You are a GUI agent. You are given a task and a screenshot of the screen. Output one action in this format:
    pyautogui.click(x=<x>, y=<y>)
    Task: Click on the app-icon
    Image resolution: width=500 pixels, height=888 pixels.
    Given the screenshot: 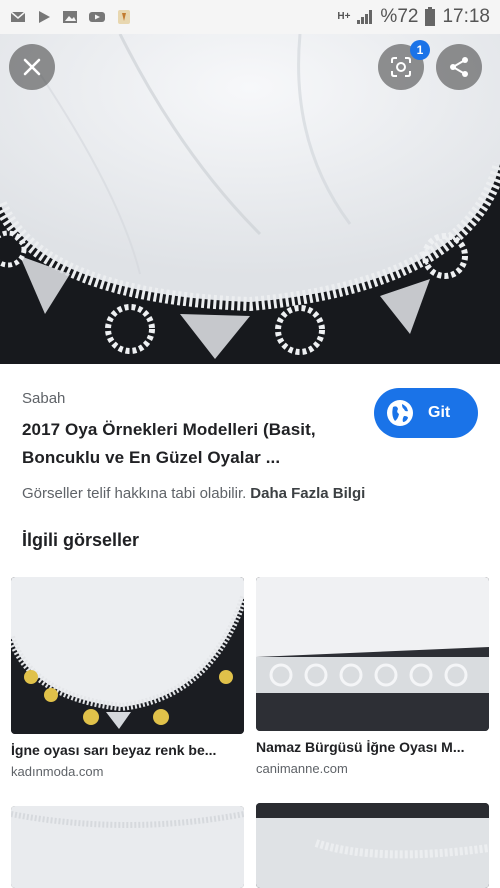 What is the action you would take?
    pyautogui.click(x=124, y=17)
    